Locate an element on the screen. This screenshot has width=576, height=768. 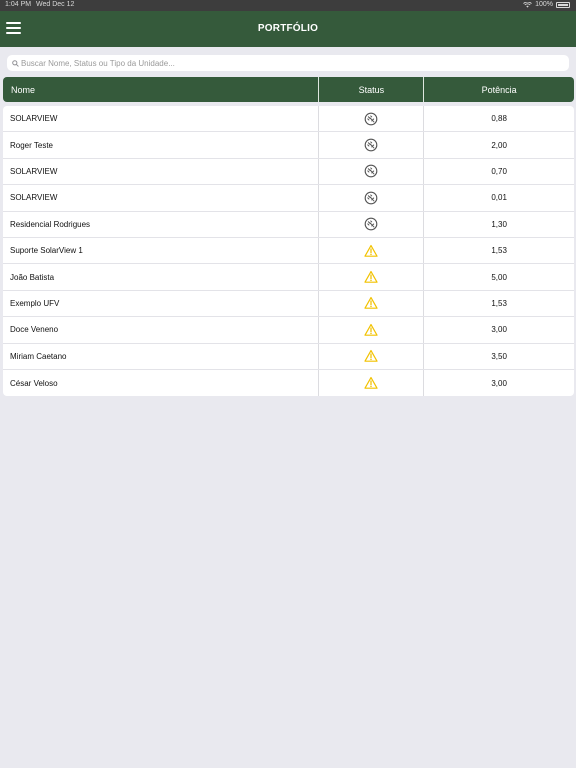
cell-power: 1,30 is located at coordinates (499, 224).